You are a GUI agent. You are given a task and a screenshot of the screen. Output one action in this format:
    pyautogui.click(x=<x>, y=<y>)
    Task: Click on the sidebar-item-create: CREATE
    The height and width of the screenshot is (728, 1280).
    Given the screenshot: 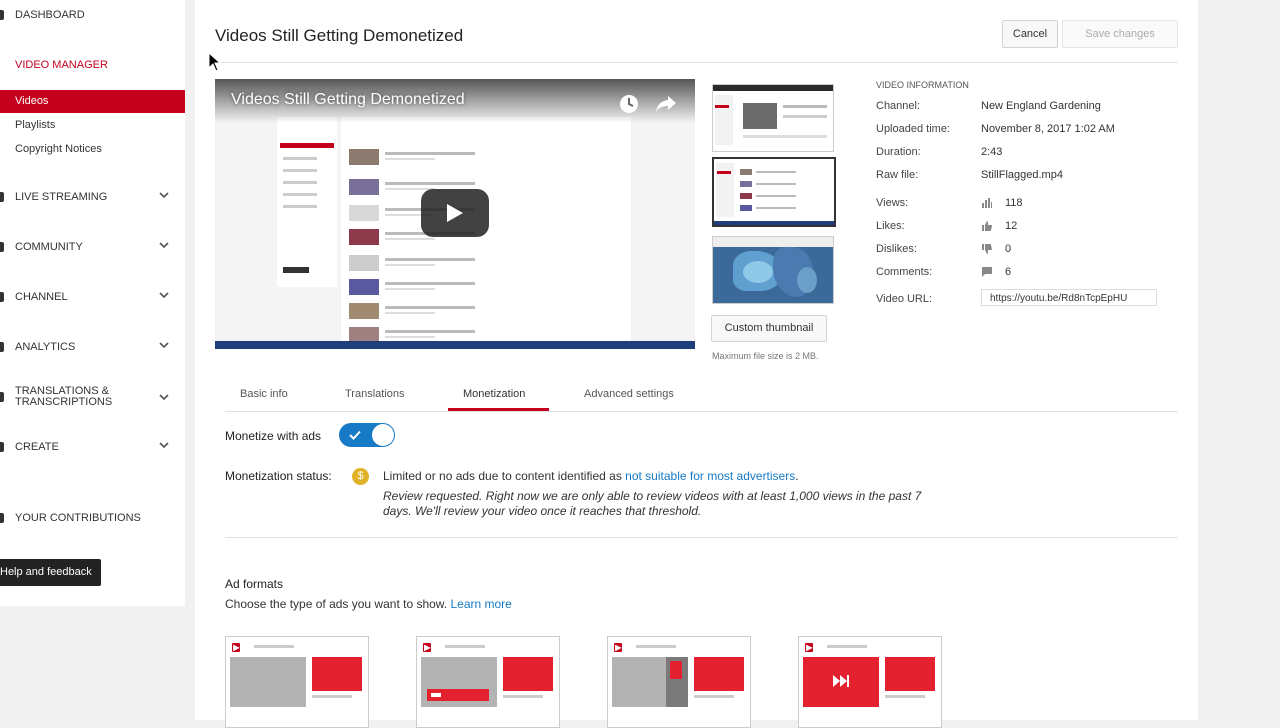 What is the action you would take?
    pyautogui.click(x=92, y=448)
    